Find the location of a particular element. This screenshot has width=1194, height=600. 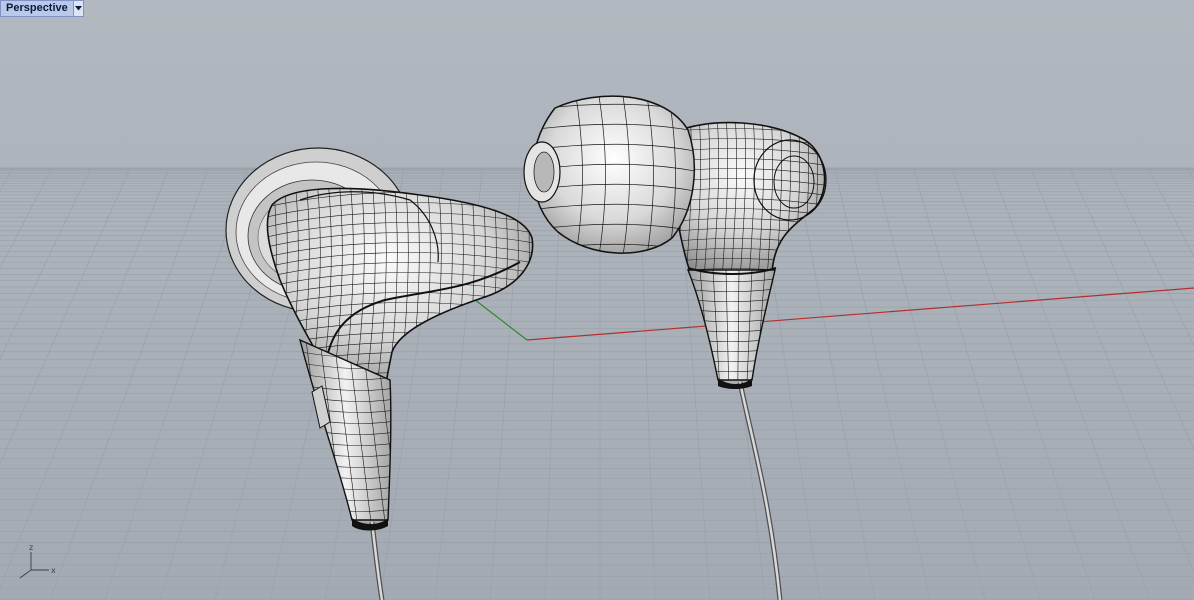

right-eartip-opening-inner is located at coordinates (544, 172).